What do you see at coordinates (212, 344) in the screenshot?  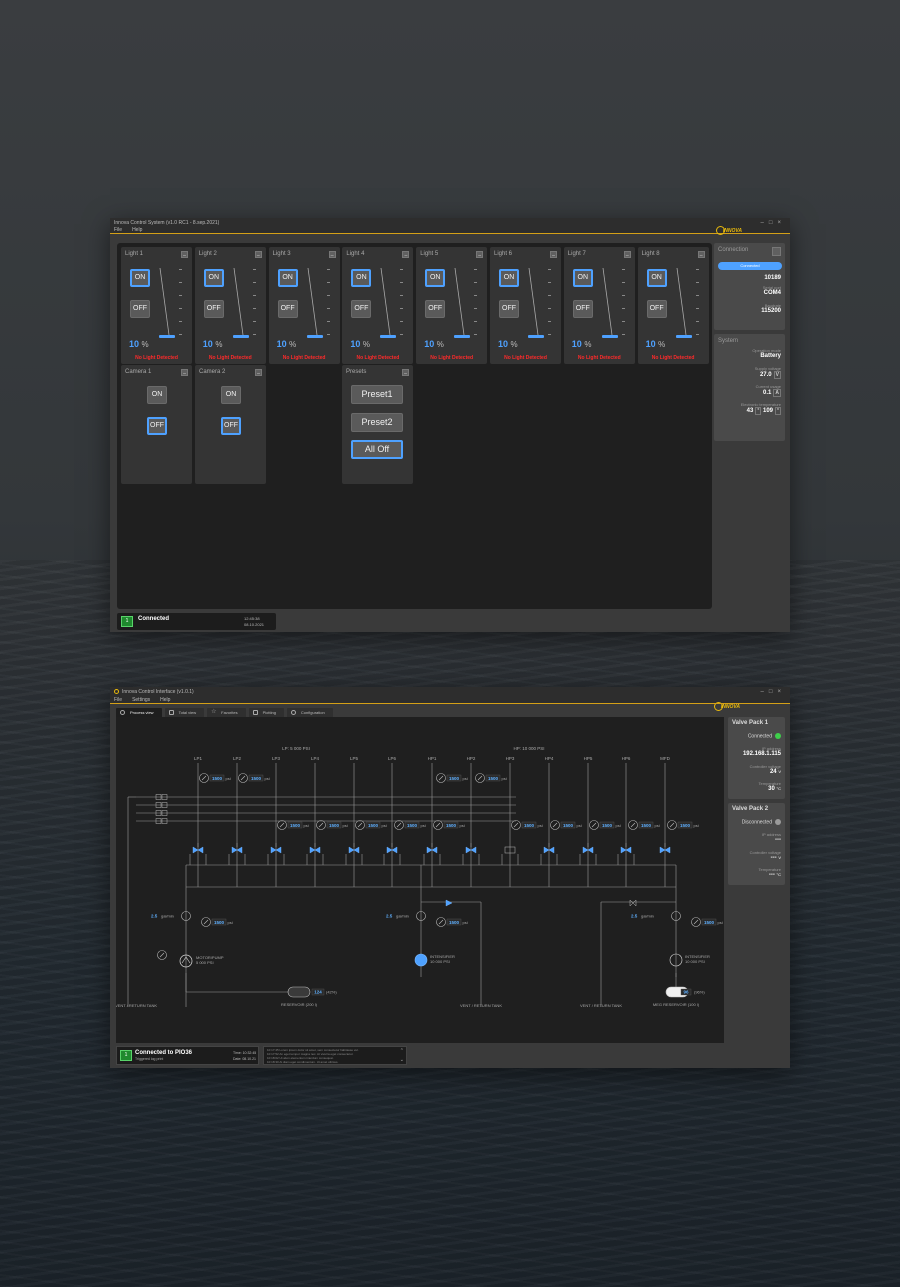 I see `intensity-value: 10 %` at bounding box center [212, 344].